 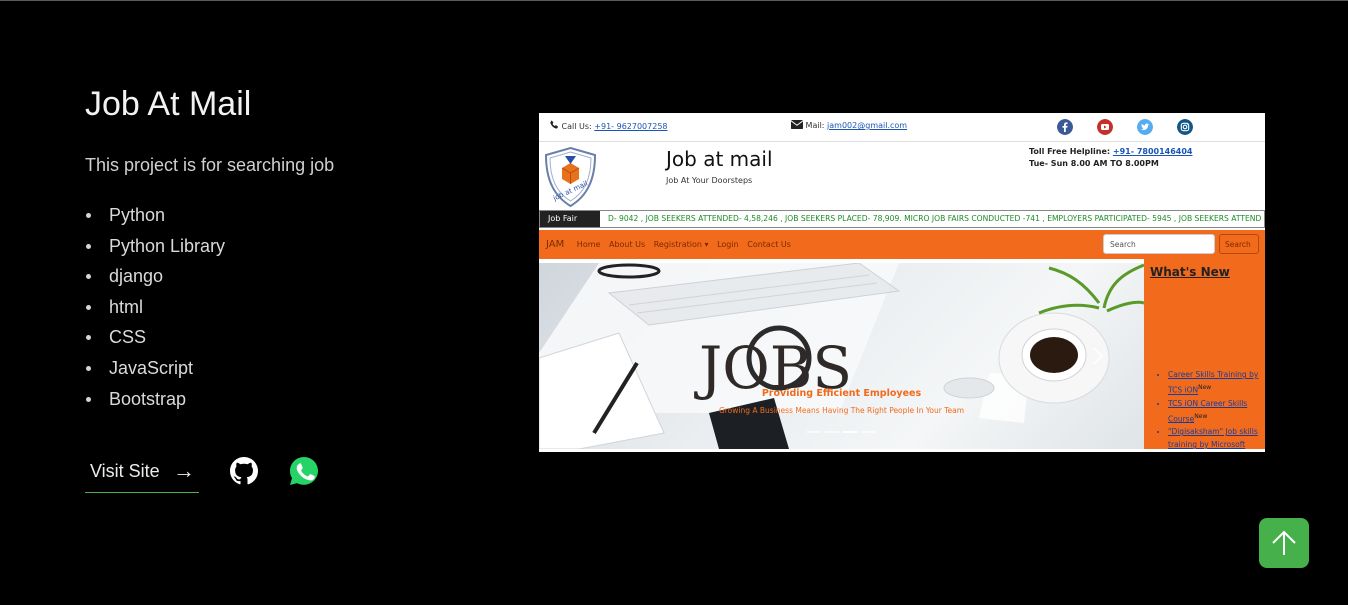 I want to click on scroll-to-top-button, so click(x=1284, y=543).